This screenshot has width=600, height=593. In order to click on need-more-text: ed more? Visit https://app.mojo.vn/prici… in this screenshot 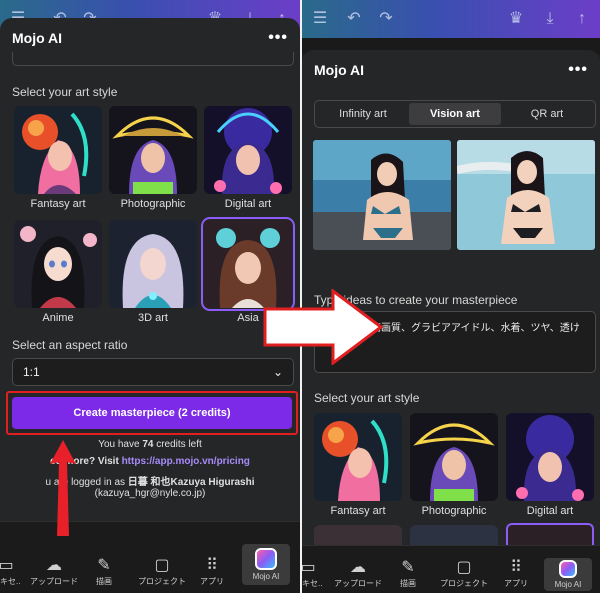, I will do `click(150, 461)`.